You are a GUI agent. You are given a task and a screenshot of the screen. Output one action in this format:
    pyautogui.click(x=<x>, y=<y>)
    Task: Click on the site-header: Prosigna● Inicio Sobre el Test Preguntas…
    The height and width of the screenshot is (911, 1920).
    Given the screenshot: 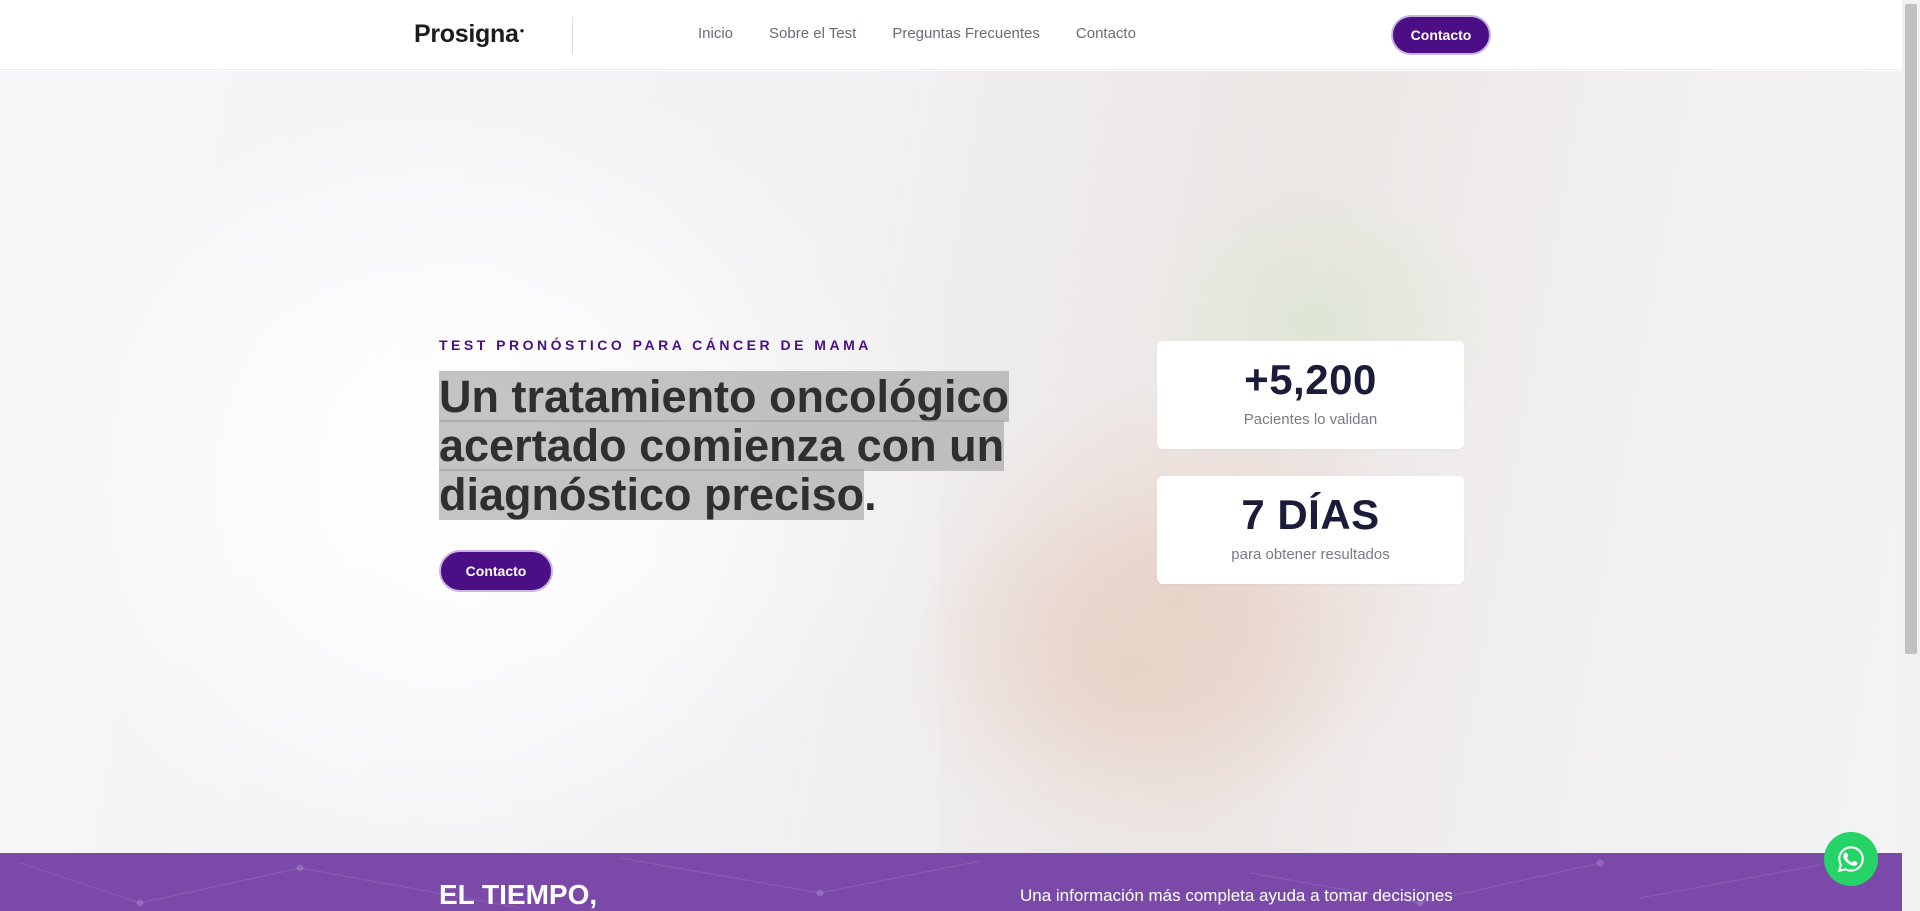 What is the action you would take?
    pyautogui.click(x=951, y=35)
    